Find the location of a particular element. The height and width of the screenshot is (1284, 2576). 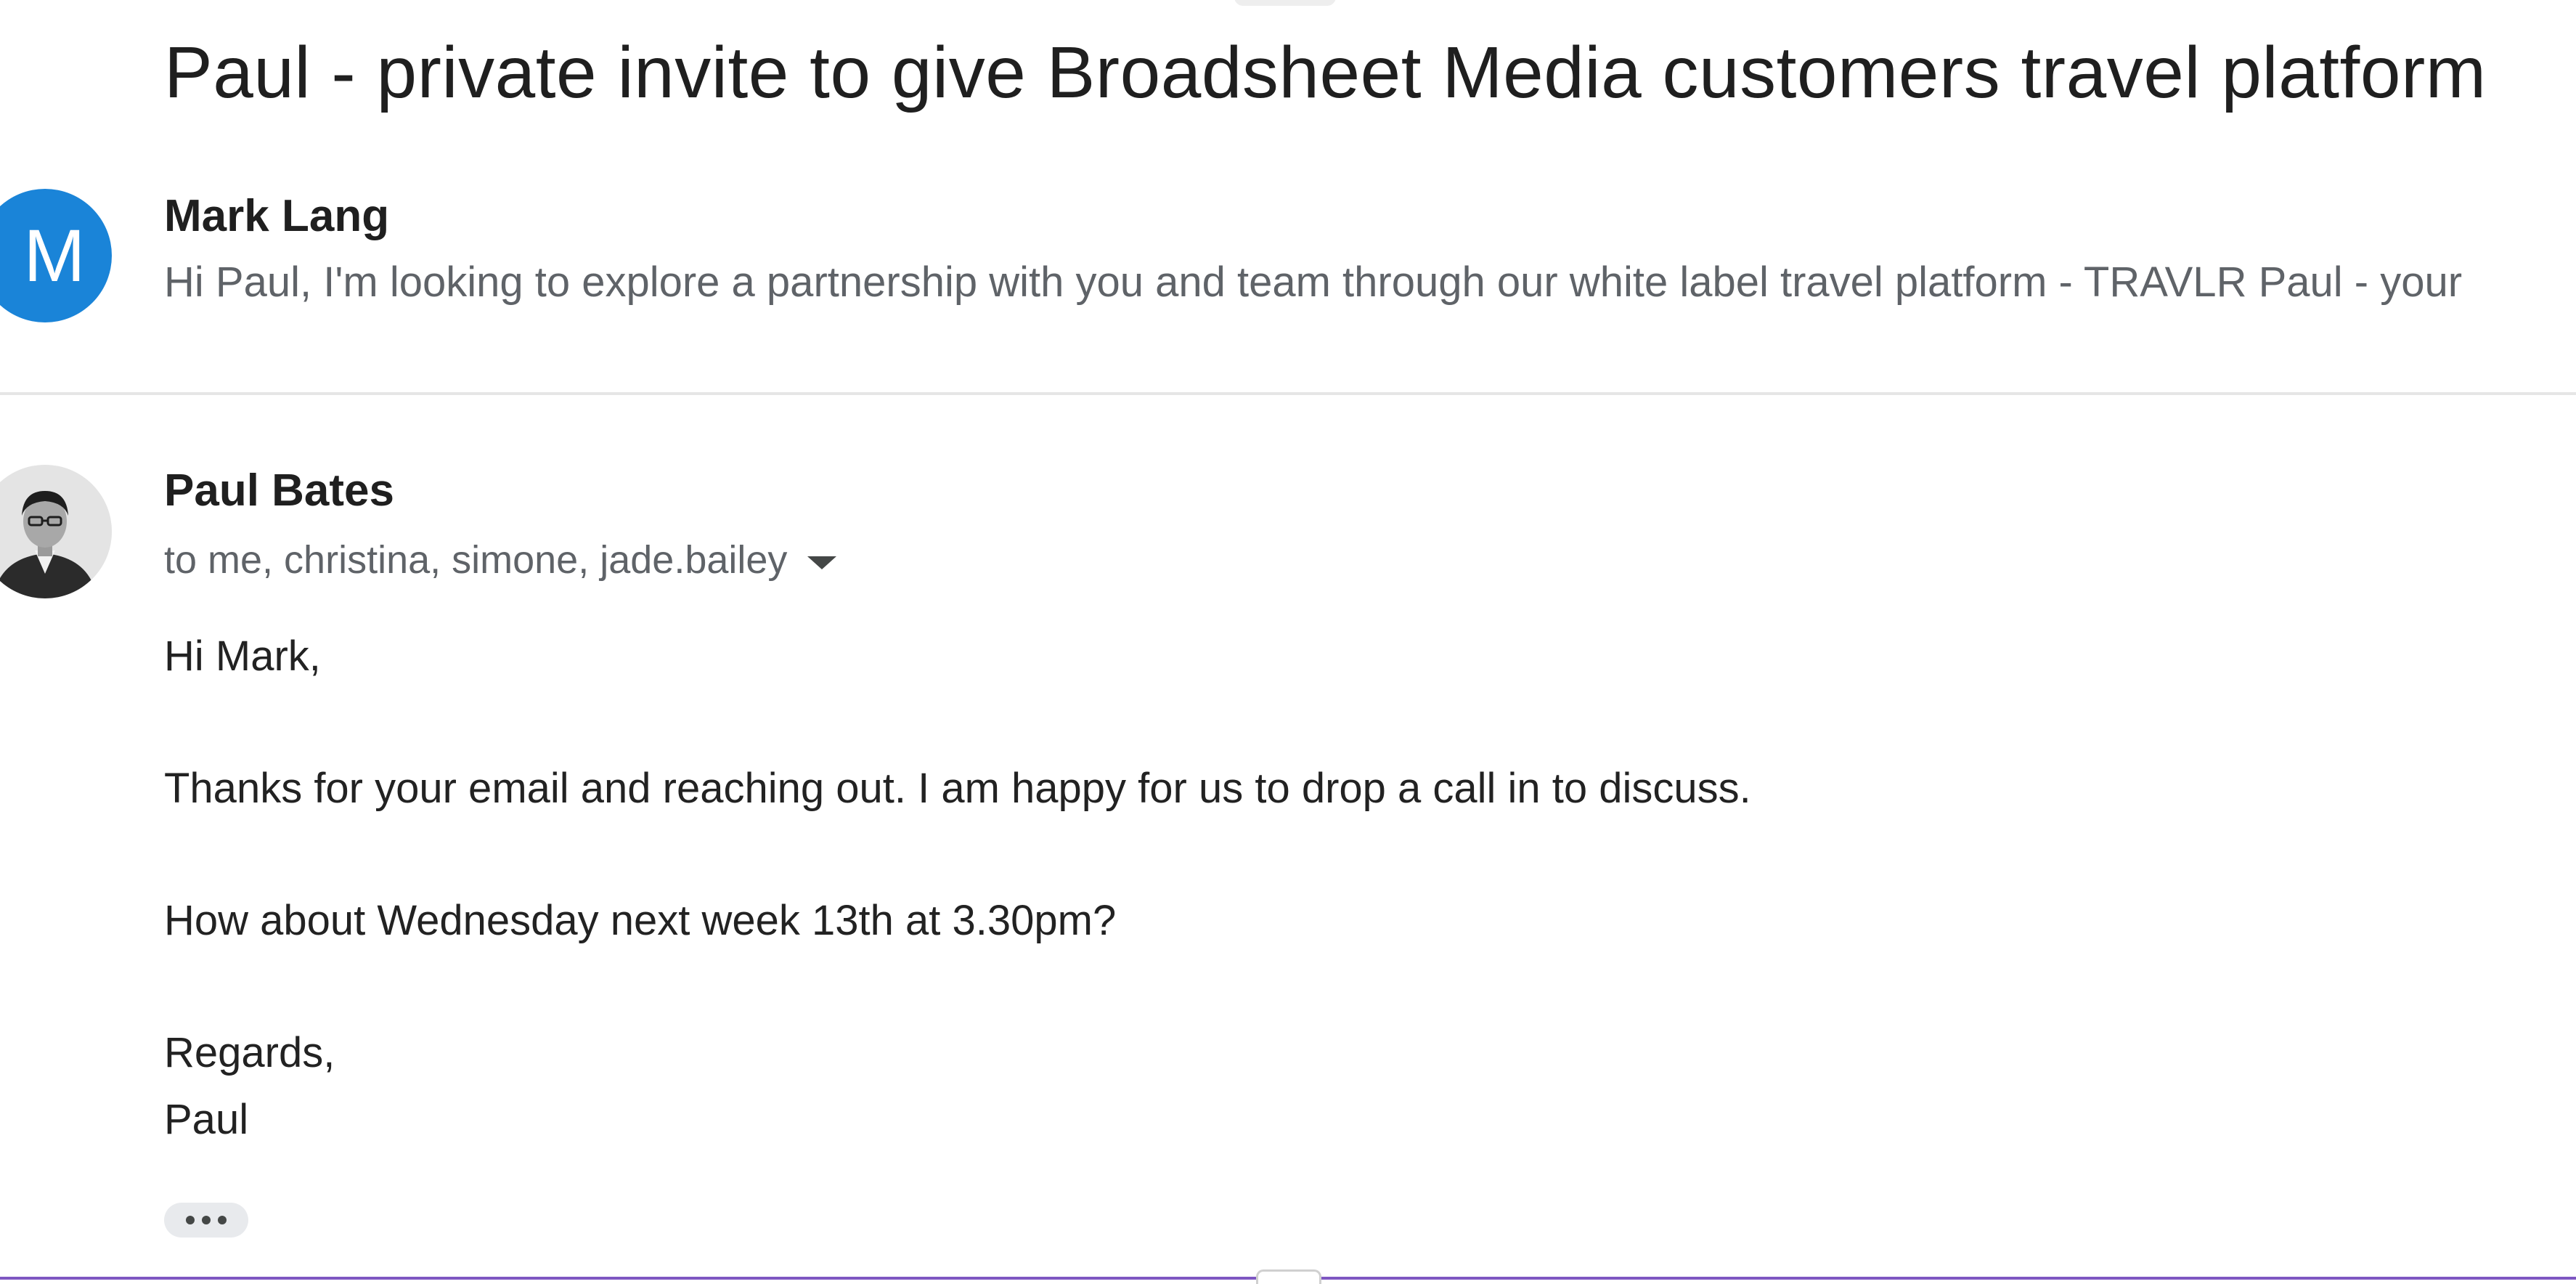

message-divider is located at coordinates (1288, 393).